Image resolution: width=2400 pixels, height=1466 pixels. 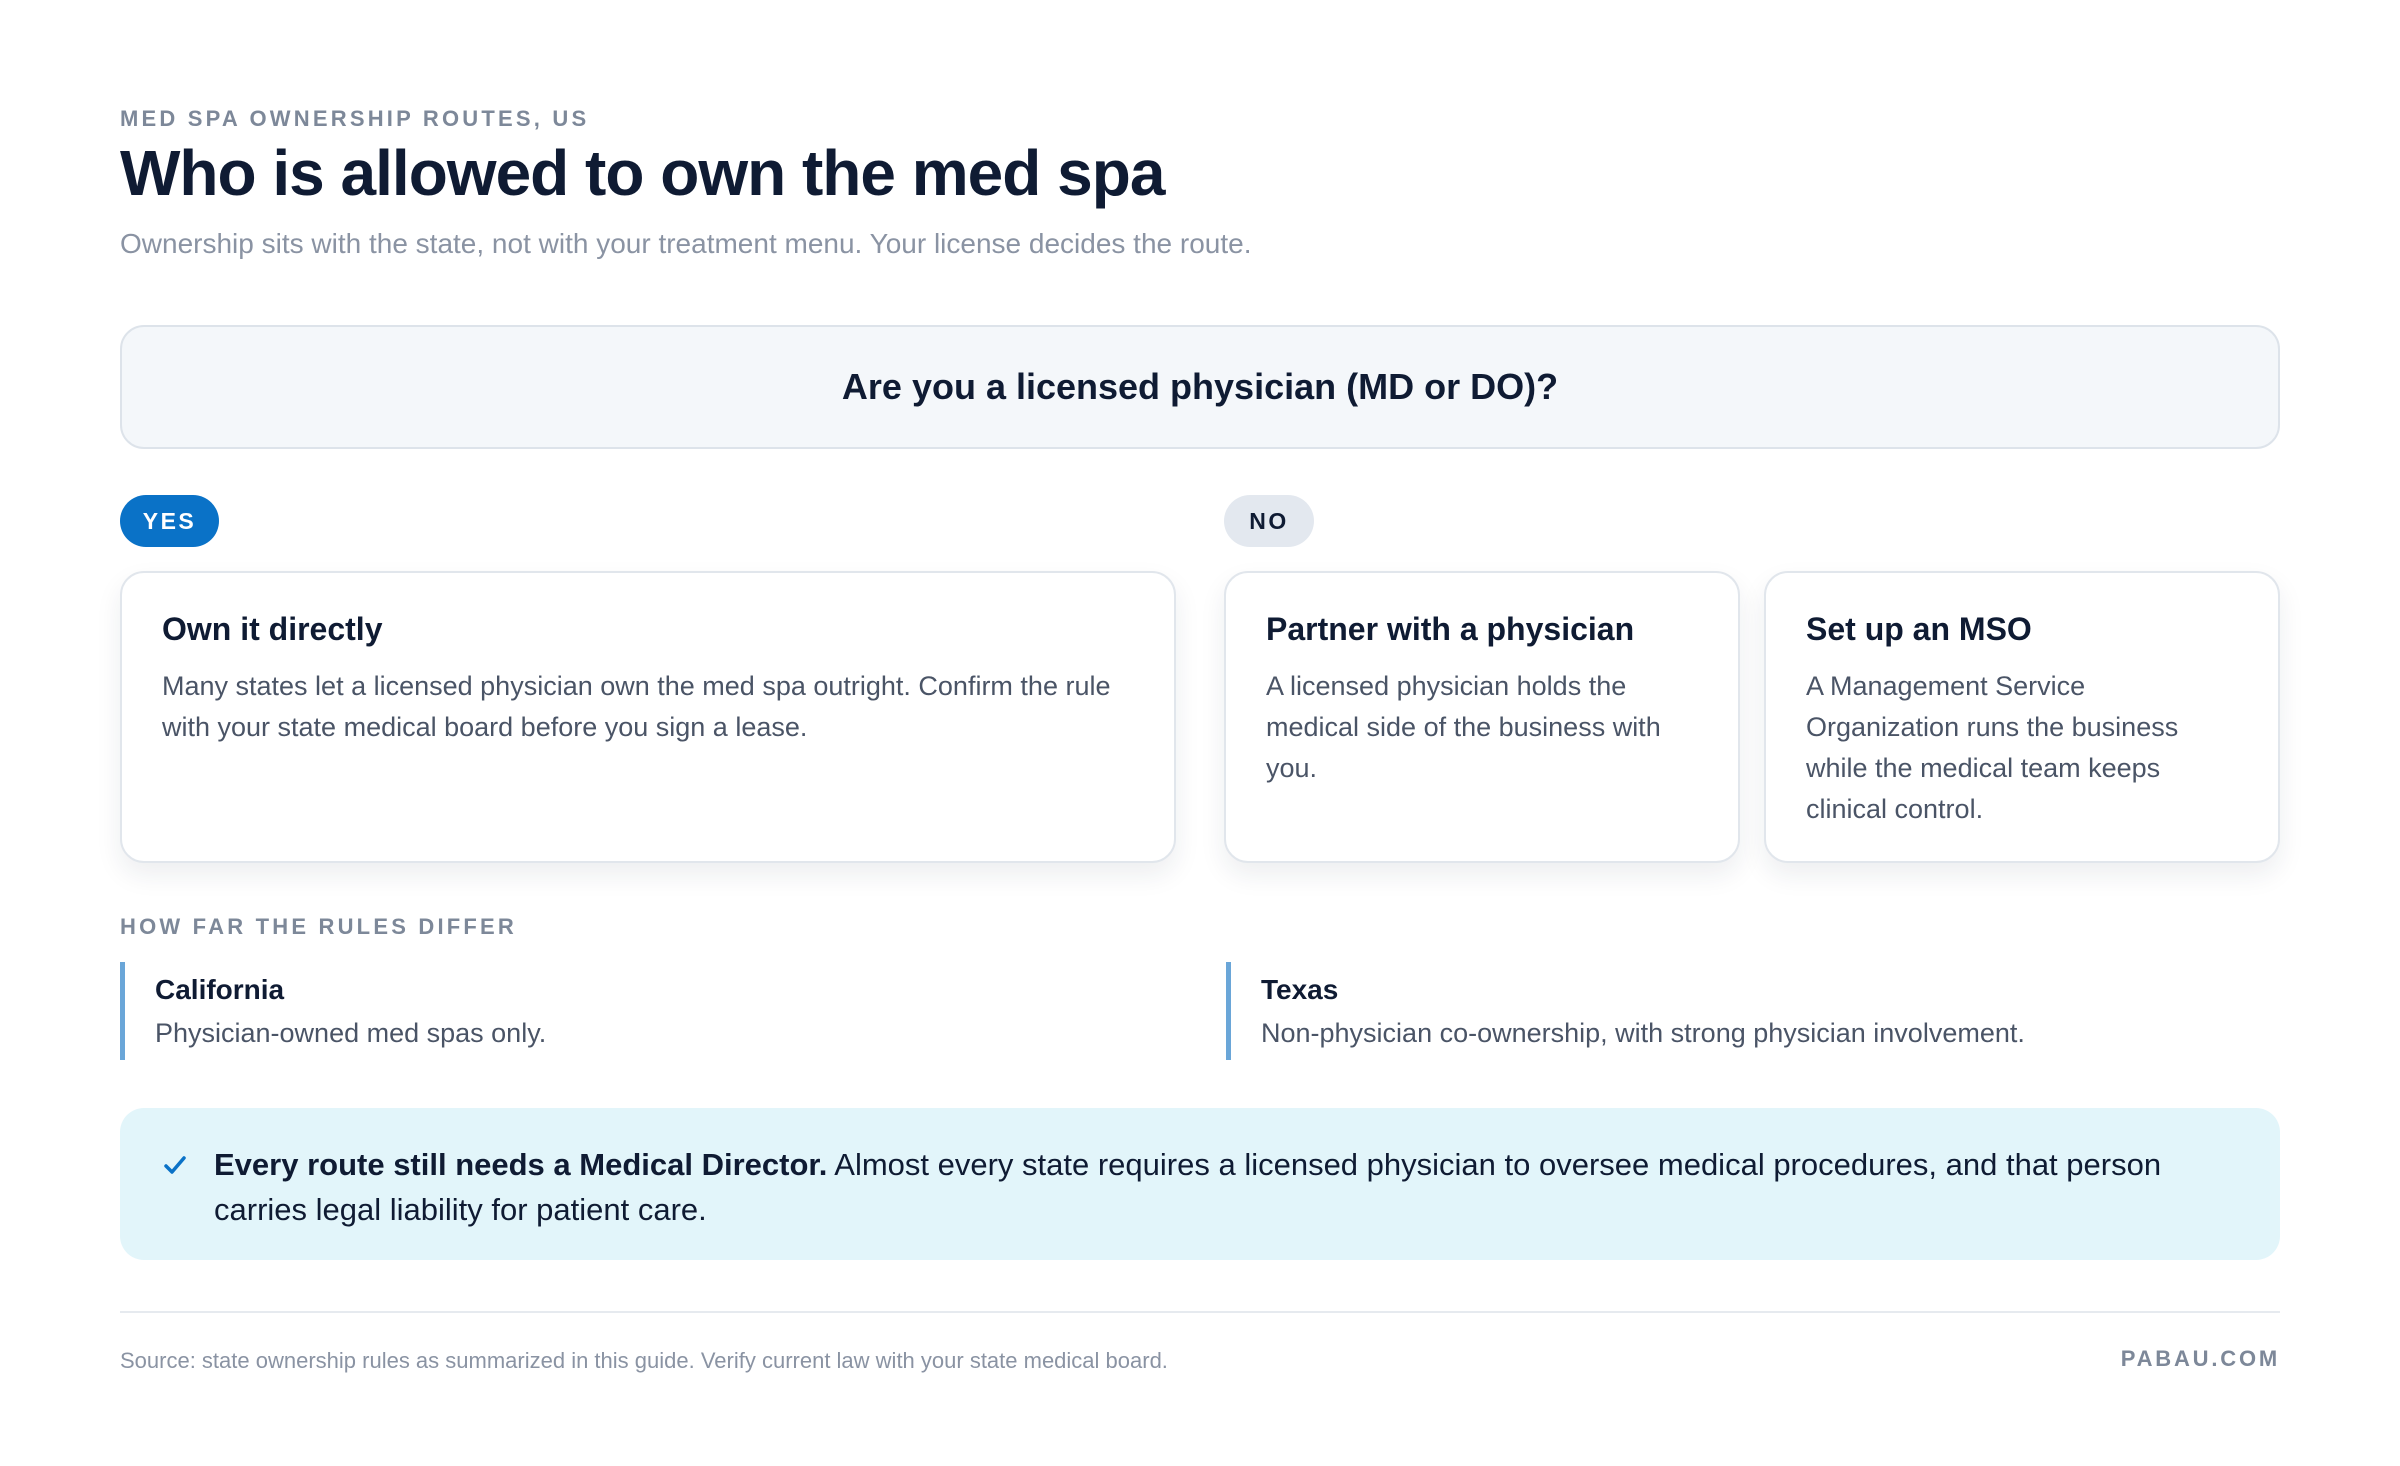 I want to click on question-text: Are you a licensed physician (MD or DO)?, so click(x=1200, y=386).